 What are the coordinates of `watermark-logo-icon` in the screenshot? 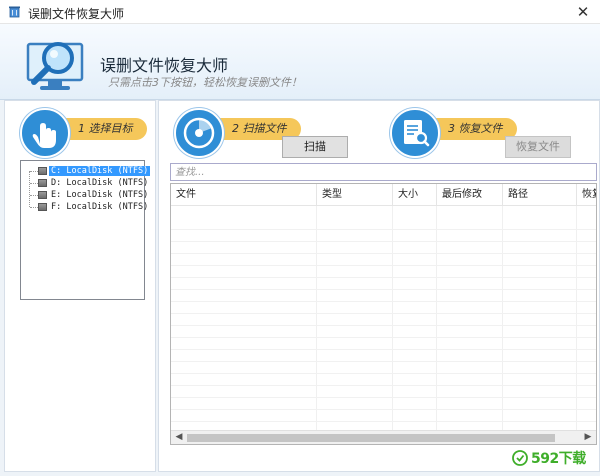 It's located at (520, 458).